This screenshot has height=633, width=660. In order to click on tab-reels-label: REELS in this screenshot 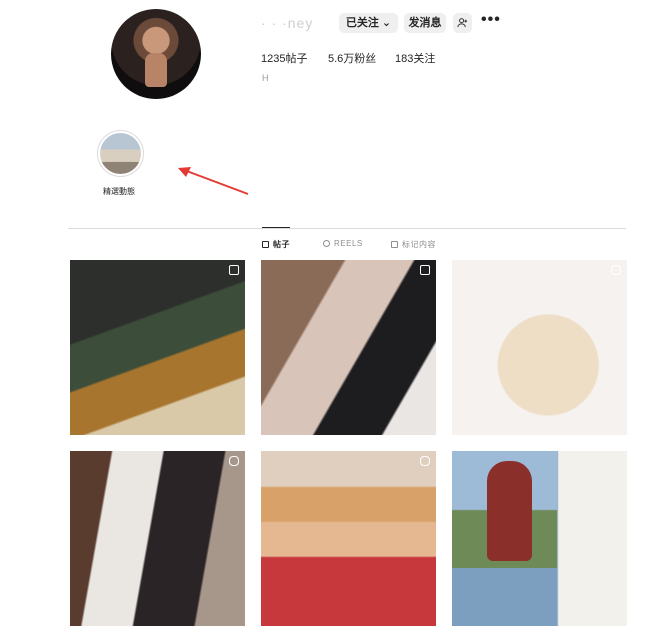, I will do `click(348, 243)`.